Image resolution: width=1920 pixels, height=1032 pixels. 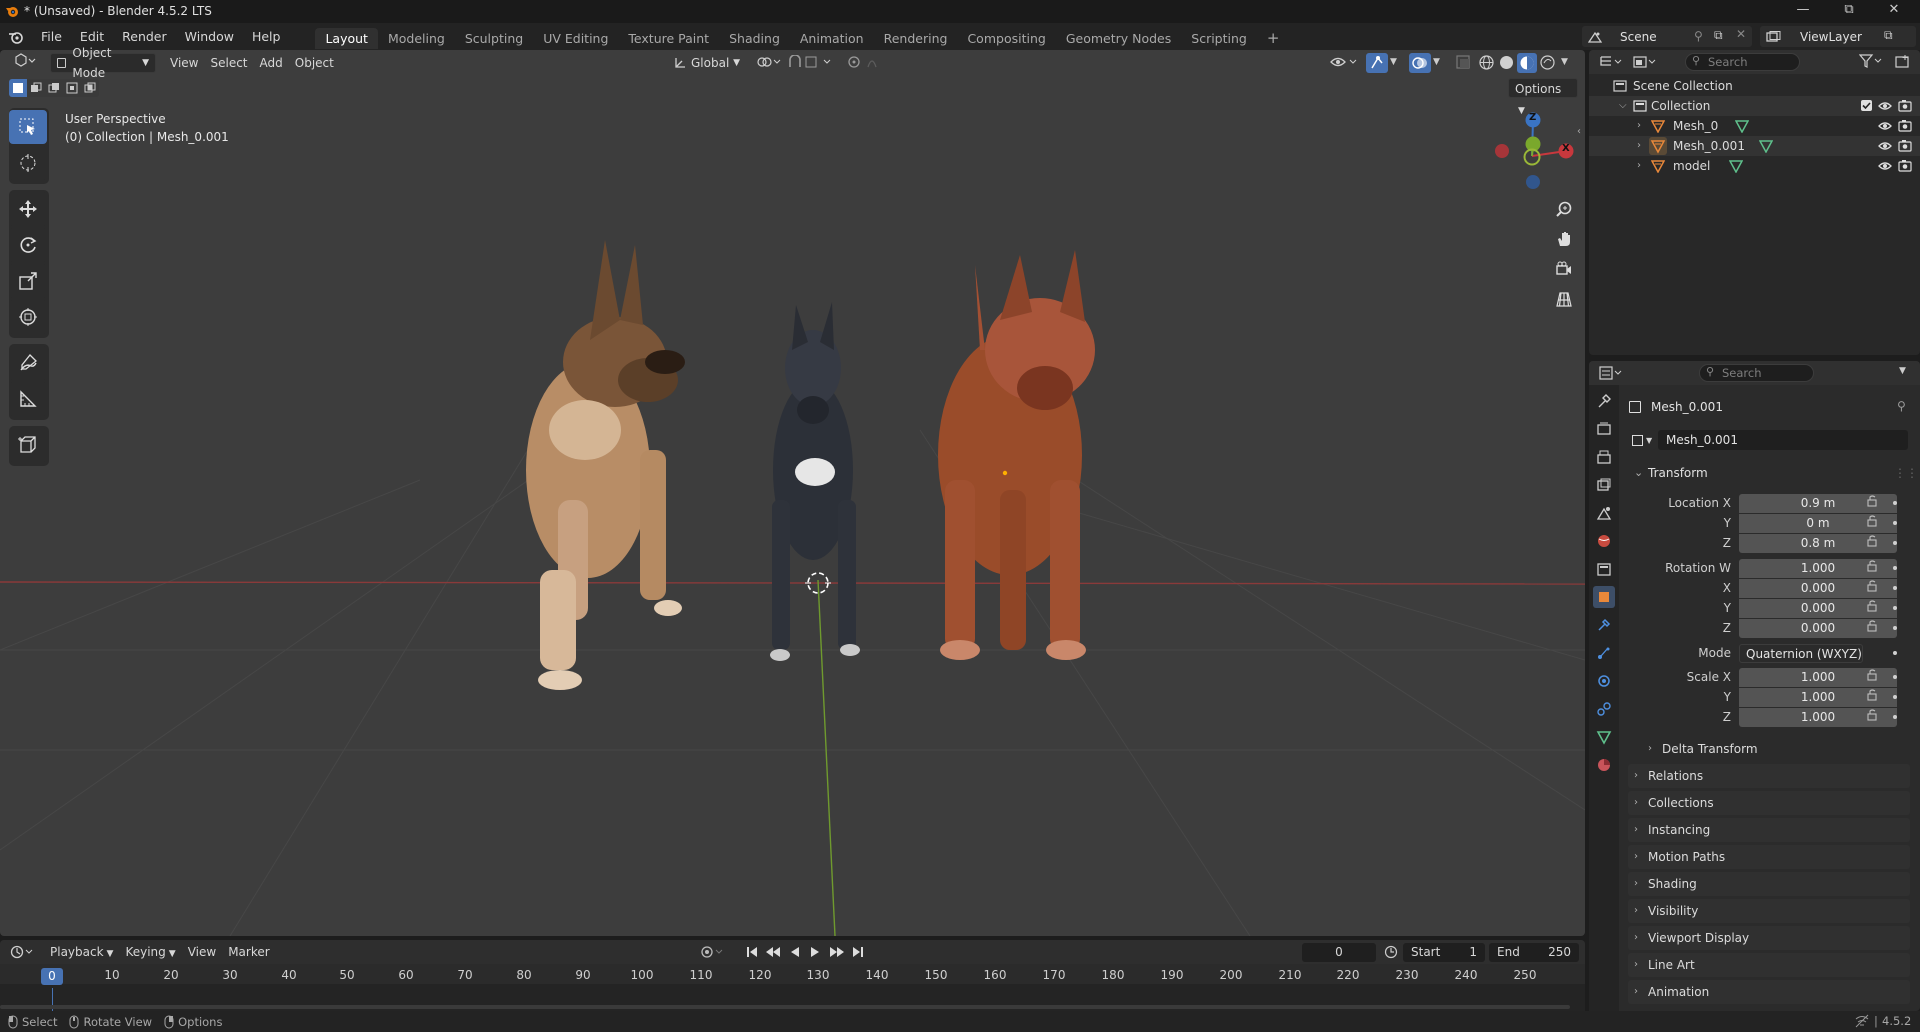 I want to click on tab-rendering: Rendering, so click(x=916, y=38).